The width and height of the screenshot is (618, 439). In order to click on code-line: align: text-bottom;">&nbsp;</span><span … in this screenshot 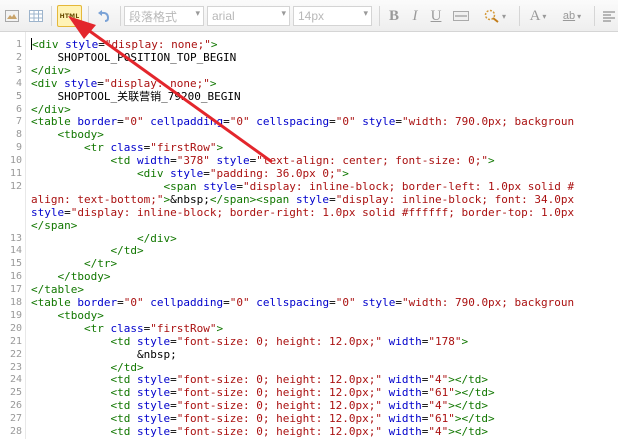, I will do `click(309, 199)`.